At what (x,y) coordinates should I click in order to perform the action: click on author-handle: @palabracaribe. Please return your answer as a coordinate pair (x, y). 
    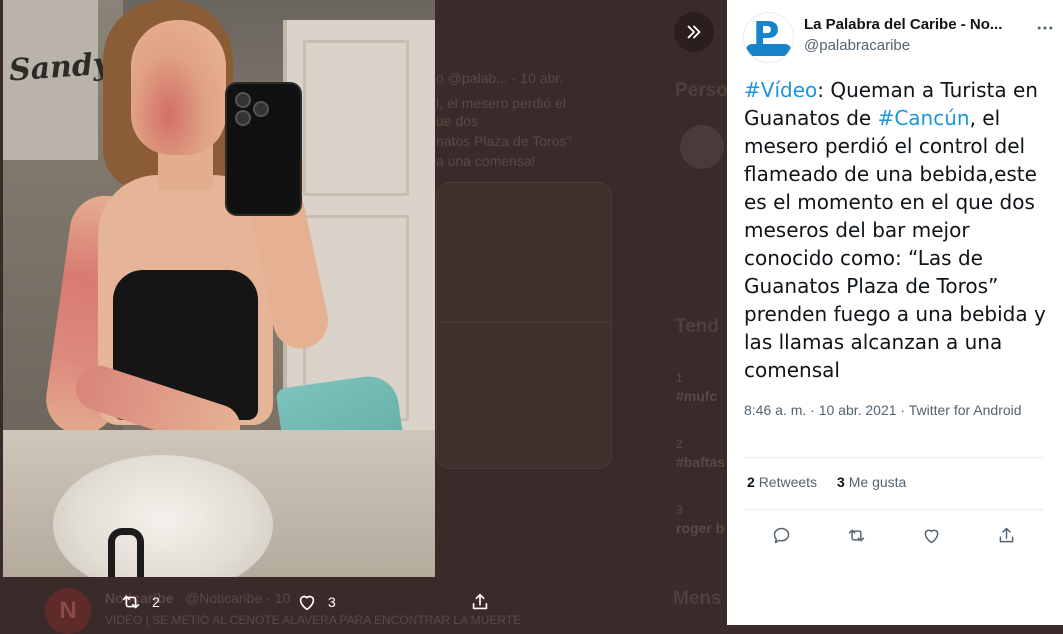
    Looking at the image, I should click on (857, 45).